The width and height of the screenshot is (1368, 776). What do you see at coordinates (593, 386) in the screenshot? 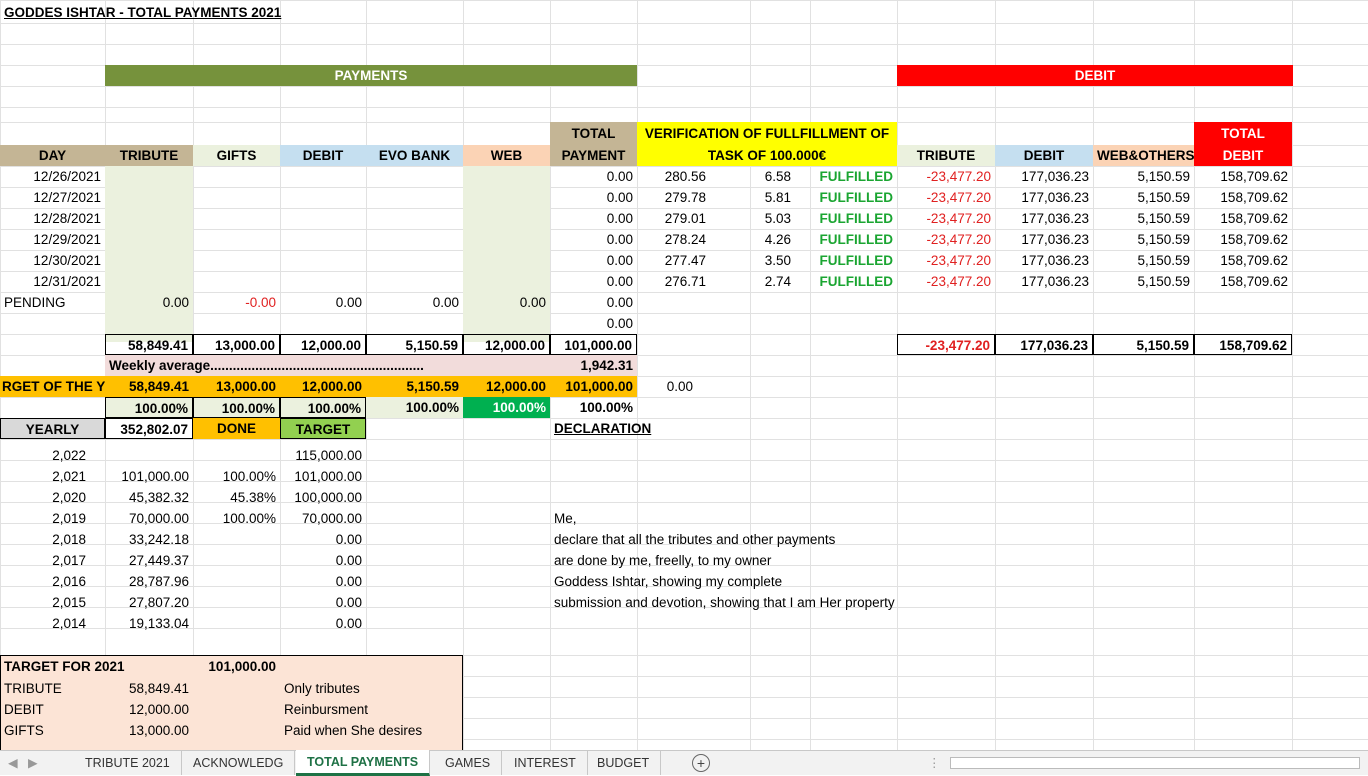
I see `target-year-total: 101,000.00` at bounding box center [593, 386].